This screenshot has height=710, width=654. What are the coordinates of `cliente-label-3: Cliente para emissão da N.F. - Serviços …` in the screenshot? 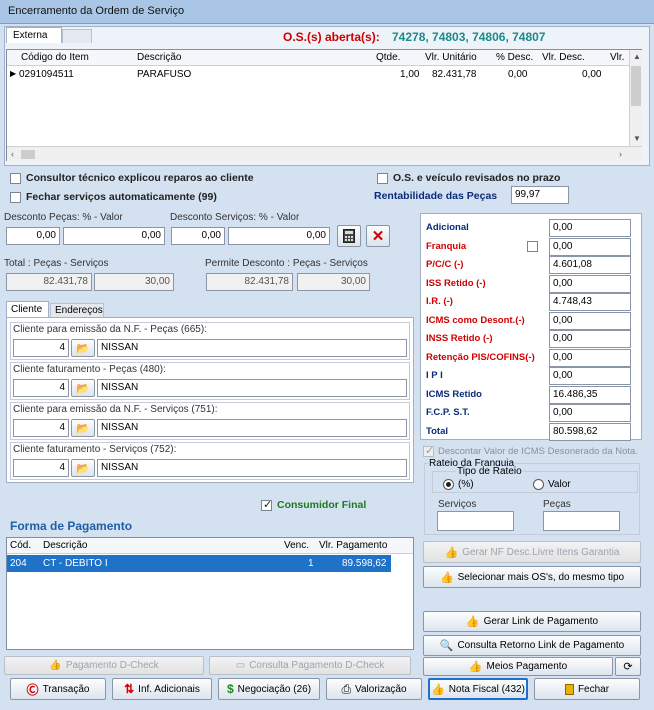 It's located at (115, 409).